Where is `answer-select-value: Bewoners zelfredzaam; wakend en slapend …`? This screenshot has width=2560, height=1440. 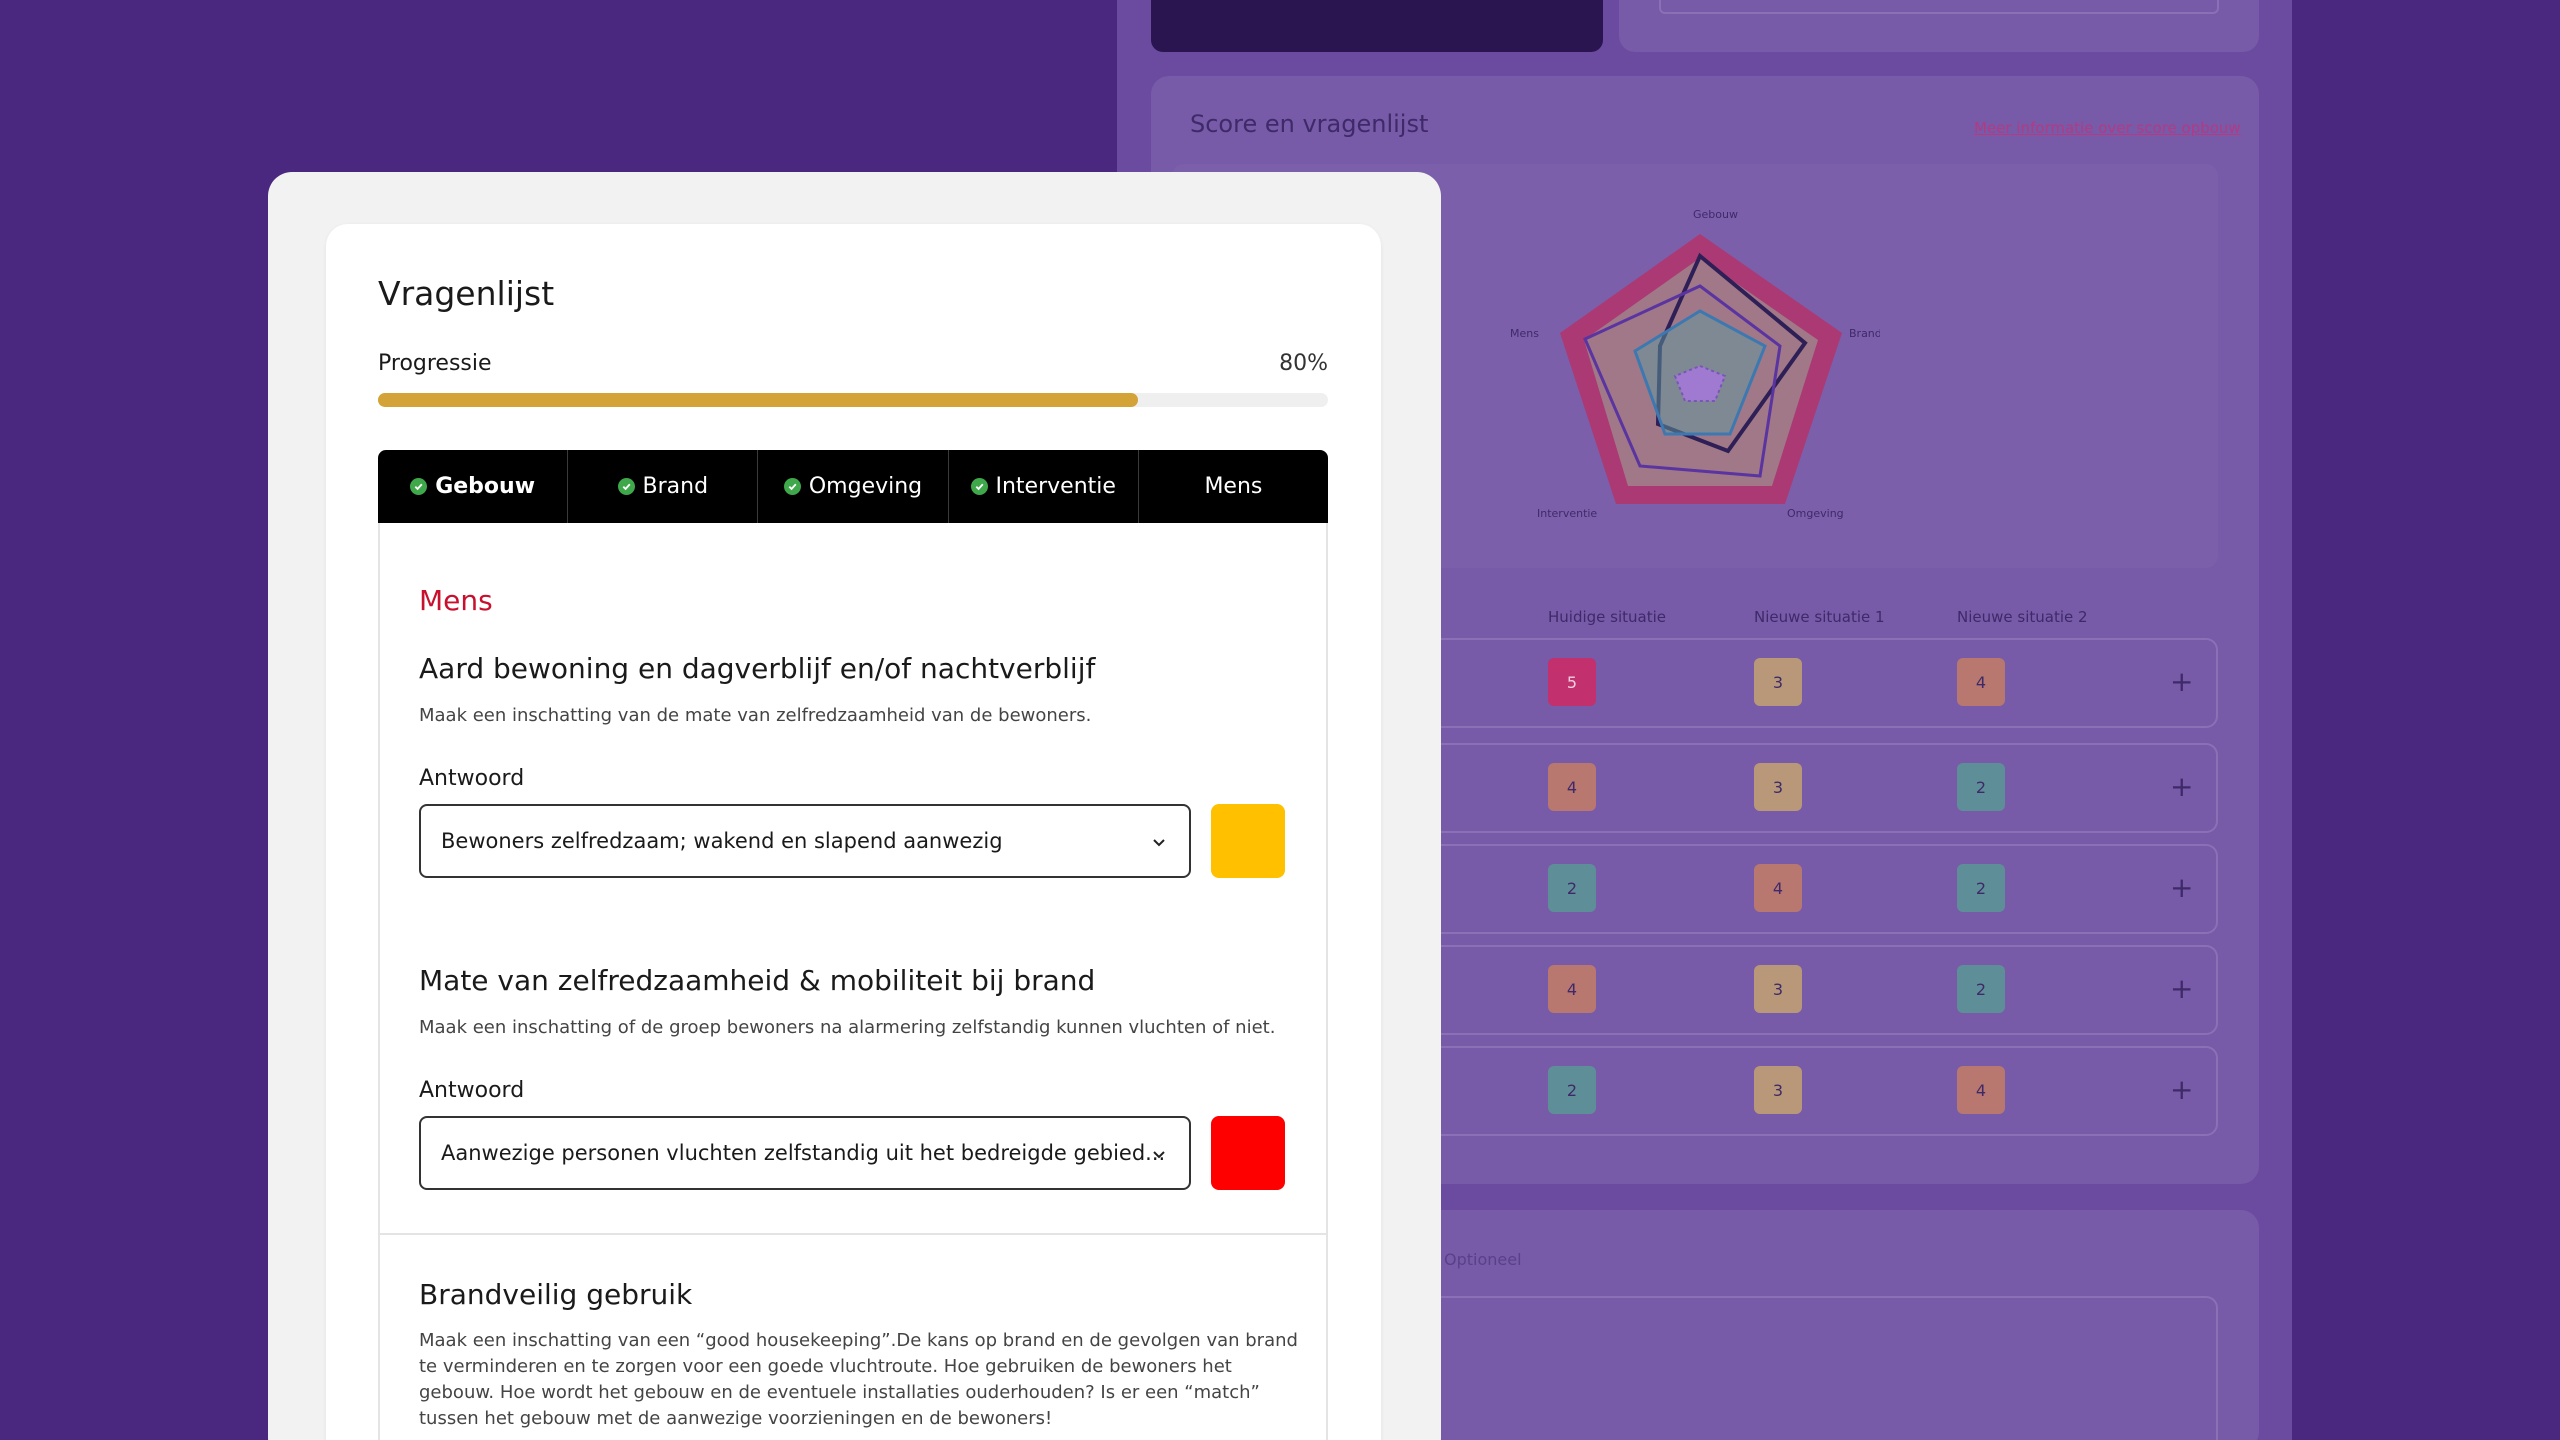
answer-select-value: Bewoners zelfredzaam; wakend en slapend … is located at coordinates (722, 841).